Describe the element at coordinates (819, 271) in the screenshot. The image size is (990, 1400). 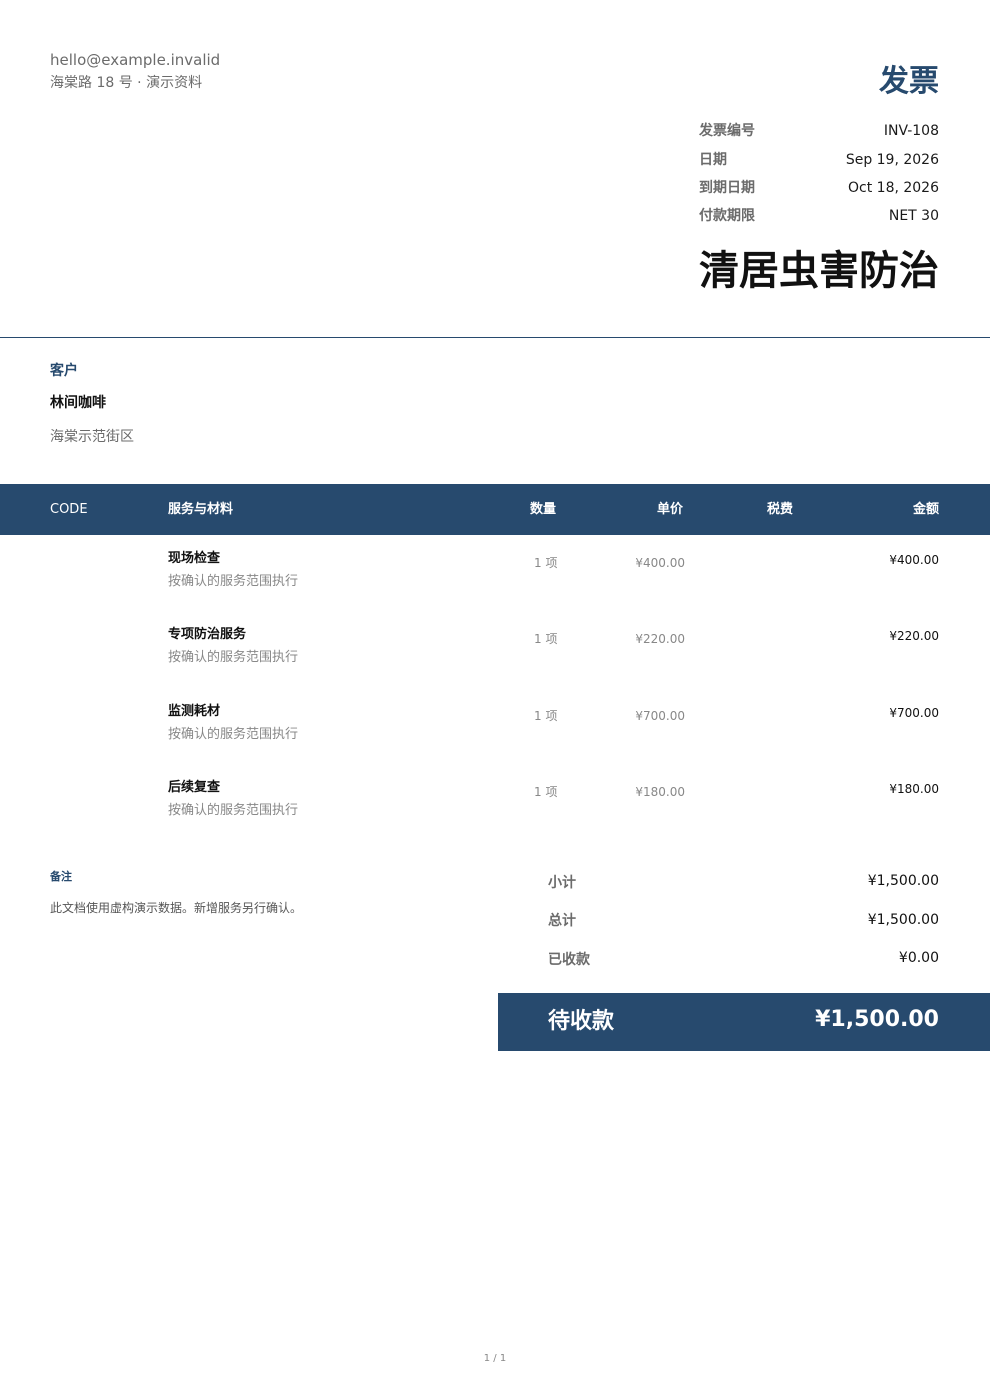
I see `company-name: 清居虫害防治` at that location.